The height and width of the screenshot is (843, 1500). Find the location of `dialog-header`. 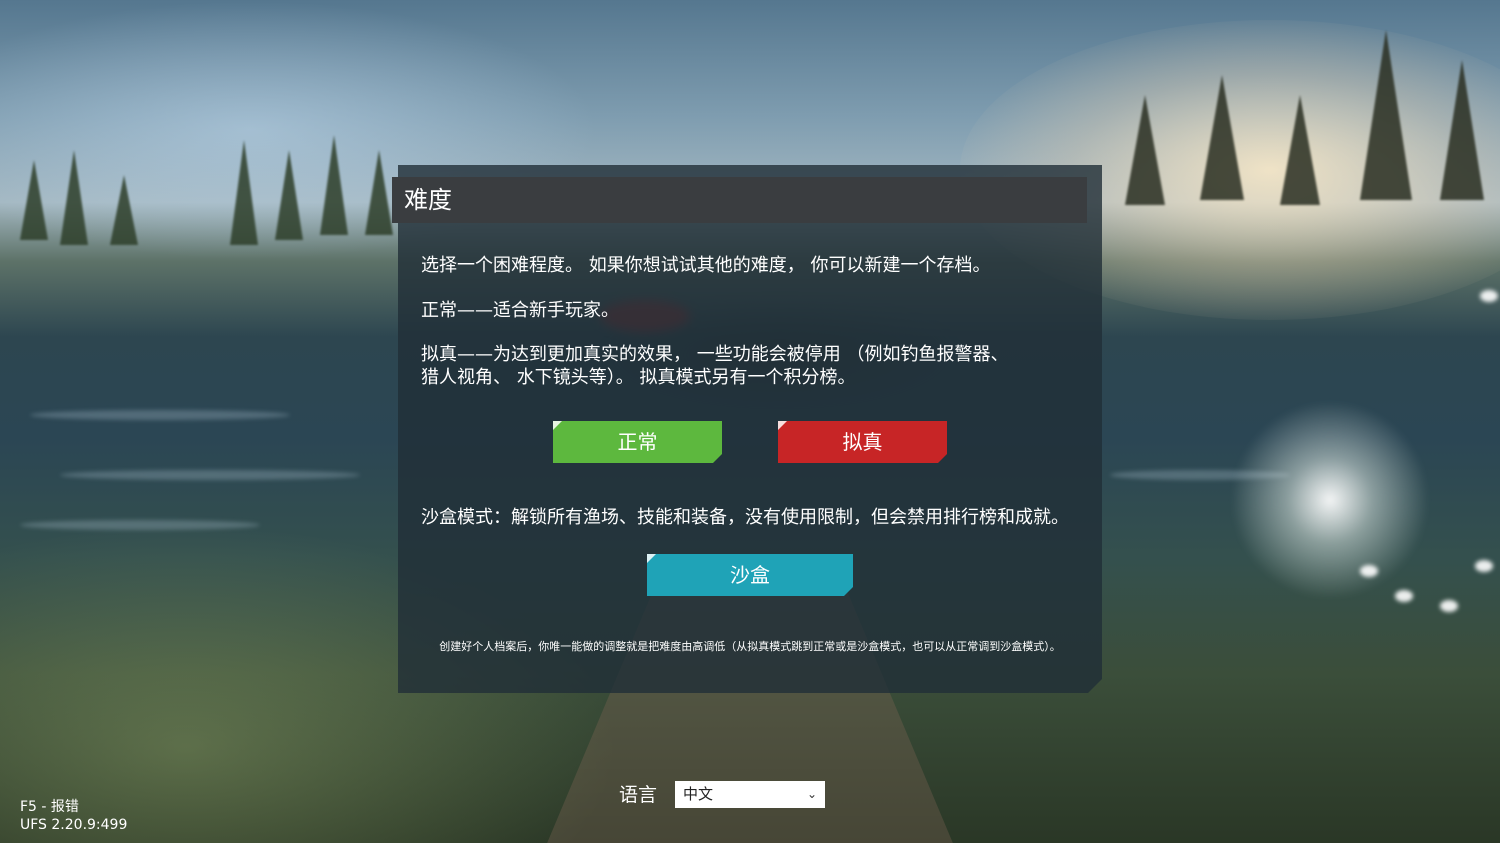

dialog-header is located at coordinates (739, 200).